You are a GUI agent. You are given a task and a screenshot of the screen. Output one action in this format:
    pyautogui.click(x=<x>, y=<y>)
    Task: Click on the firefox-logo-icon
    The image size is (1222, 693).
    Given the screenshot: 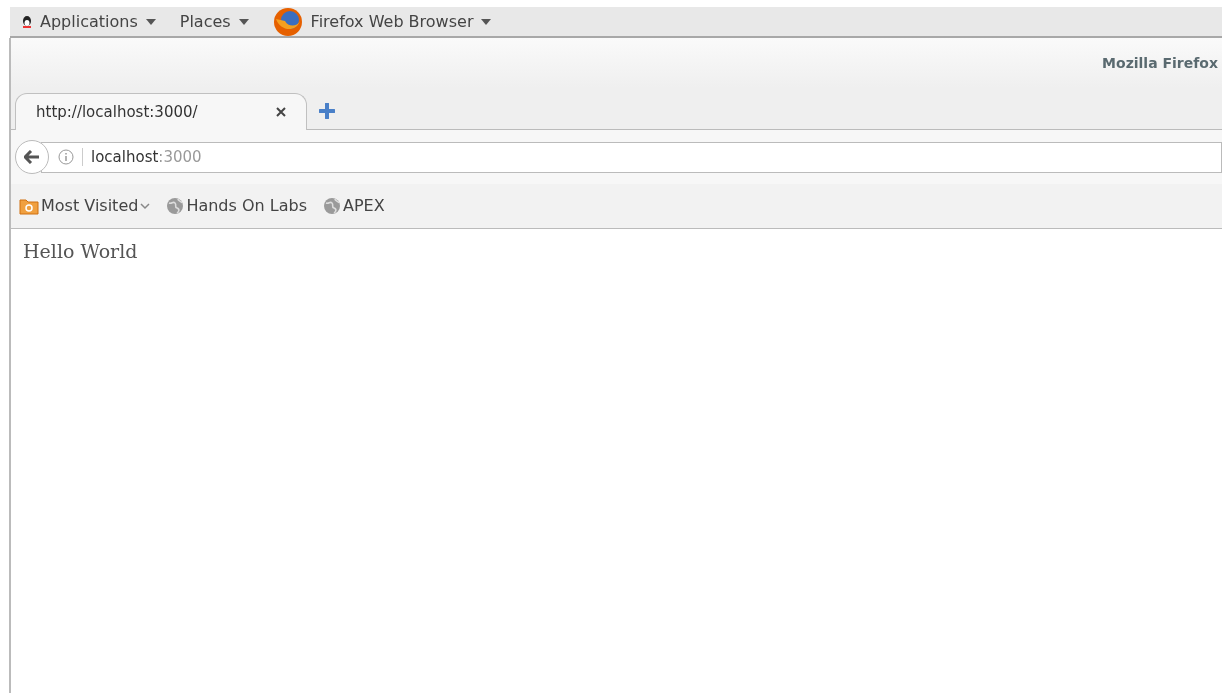 What is the action you would take?
    pyautogui.click(x=287, y=21)
    